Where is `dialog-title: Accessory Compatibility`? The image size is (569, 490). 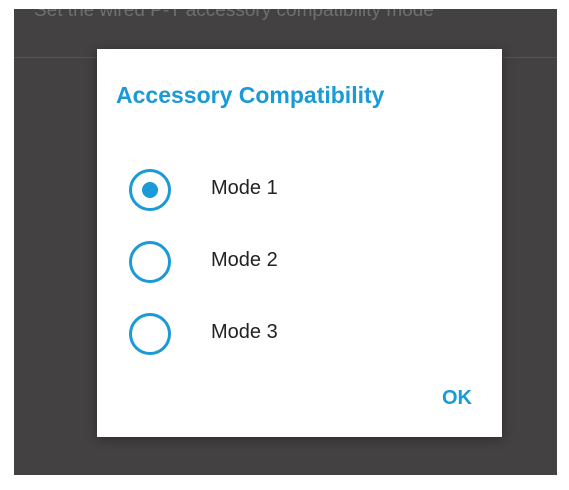
dialog-title: Accessory Compatibility is located at coordinates (250, 95).